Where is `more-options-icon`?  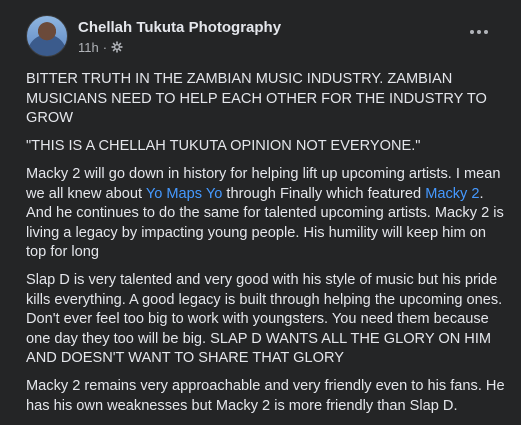
more-options-icon is located at coordinates (479, 32).